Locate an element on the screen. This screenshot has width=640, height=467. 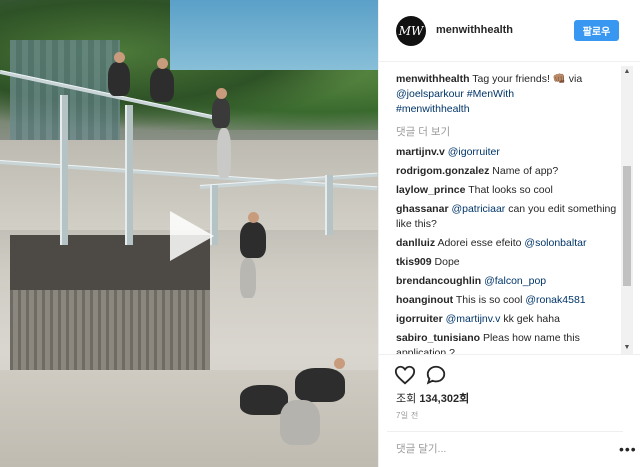
comment-mention: @martijnv.v is located at coordinates (473, 319).